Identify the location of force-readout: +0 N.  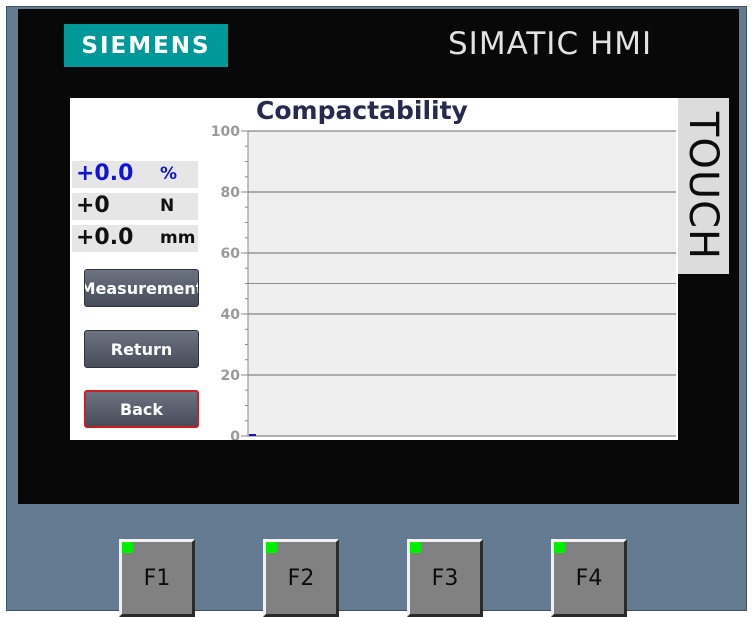
(135, 206).